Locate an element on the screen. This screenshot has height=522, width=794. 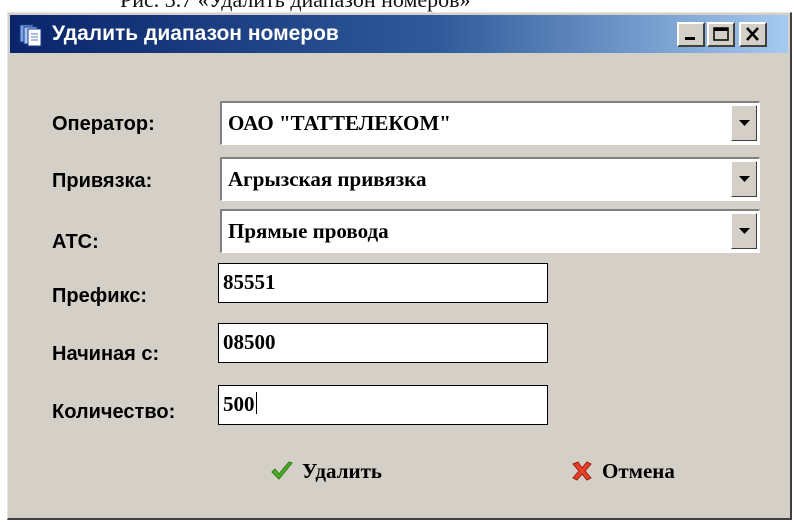
ats-label: АТС: is located at coordinates (75, 242).